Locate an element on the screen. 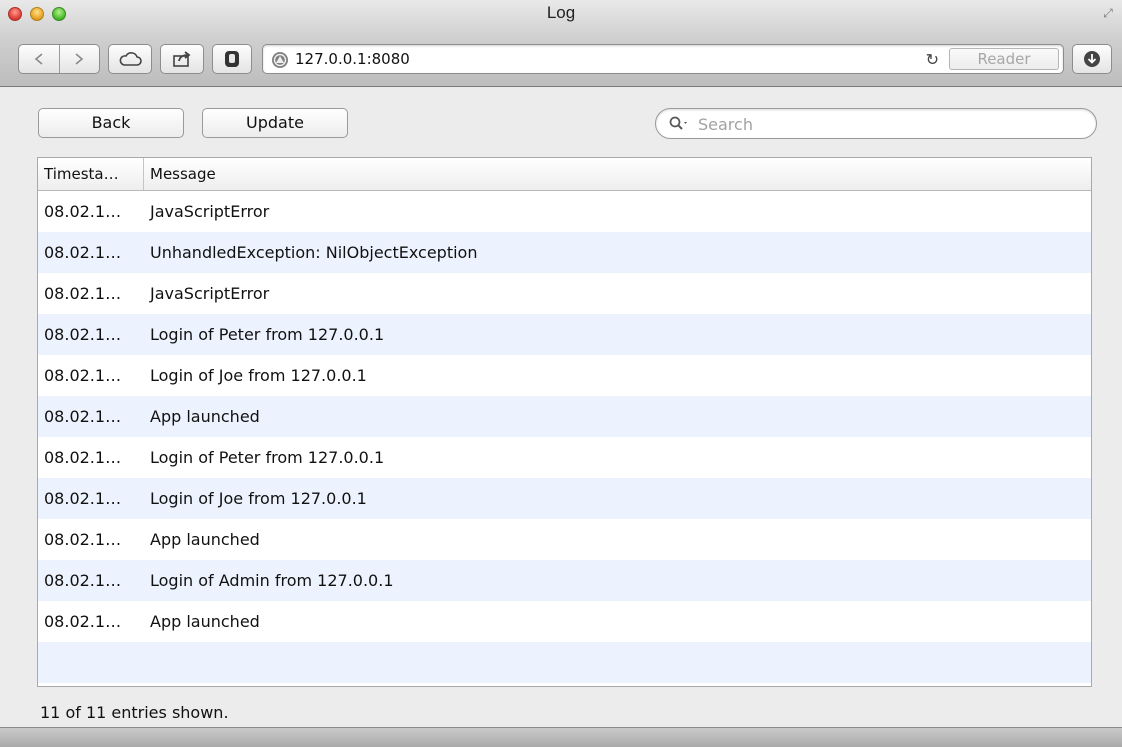 Image resolution: width=1122 pixels, height=747 pixels. update-button: Update is located at coordinates (275, 123).